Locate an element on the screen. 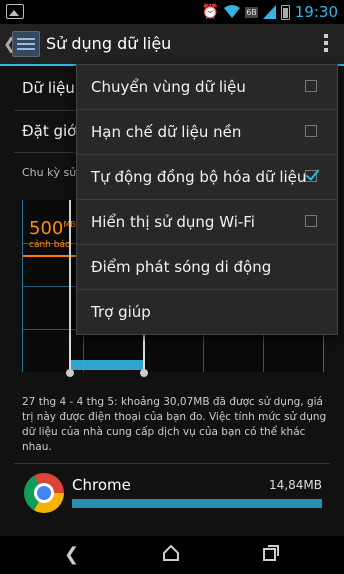 This screenshot has height=574, width=344. wifi-icon is located at coordinates (232, 12).